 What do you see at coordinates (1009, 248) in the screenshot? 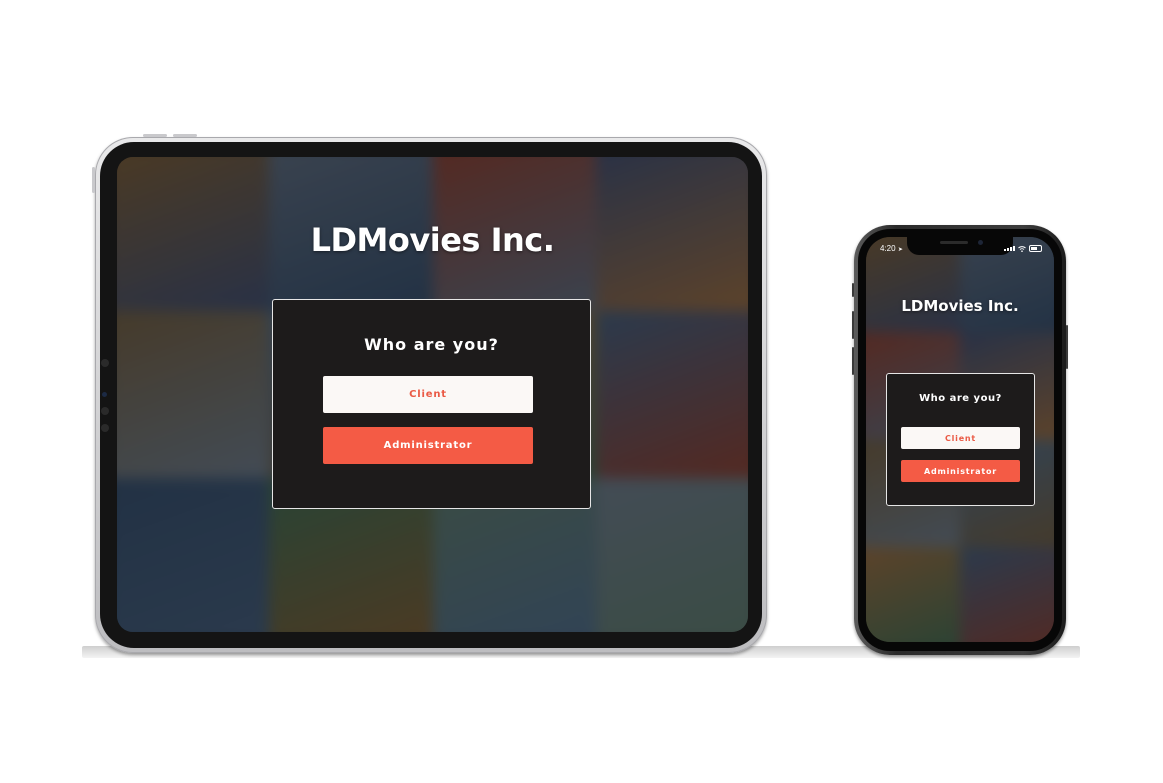
I see `cellular-signal-icon` at bounding box center [1009, 248].